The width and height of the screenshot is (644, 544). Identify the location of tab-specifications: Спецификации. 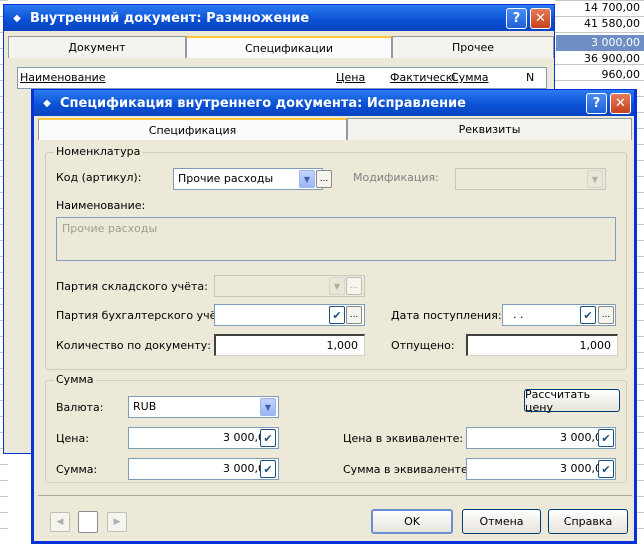
(289, 47).